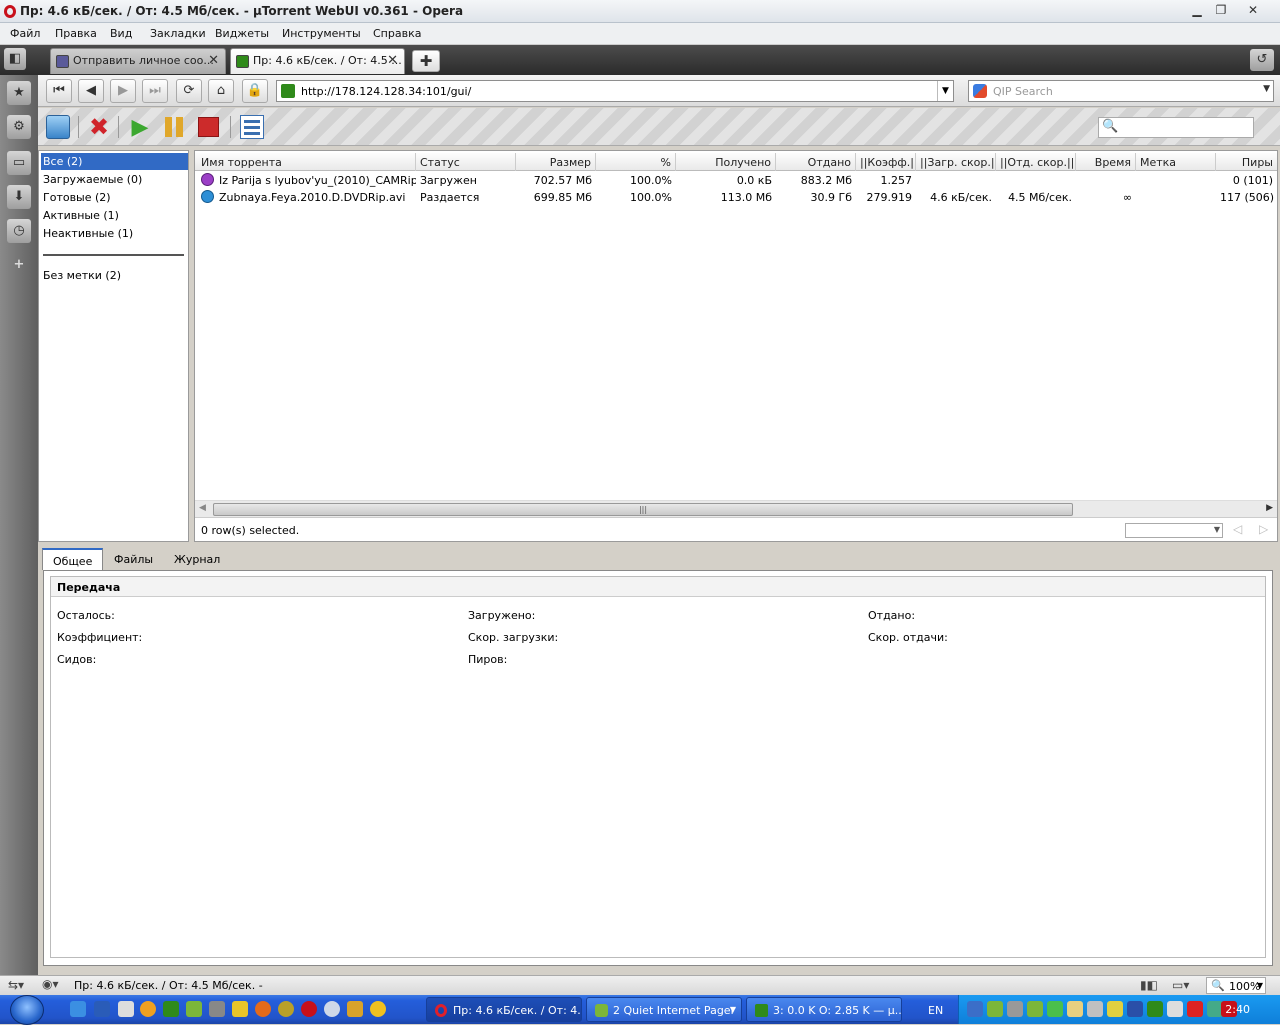 This screenshot has height=1025, width=1280. Describe the element at coordinates (78, 1009) in the screenshot. I see `quicklaunch-ie-icon` at that location.